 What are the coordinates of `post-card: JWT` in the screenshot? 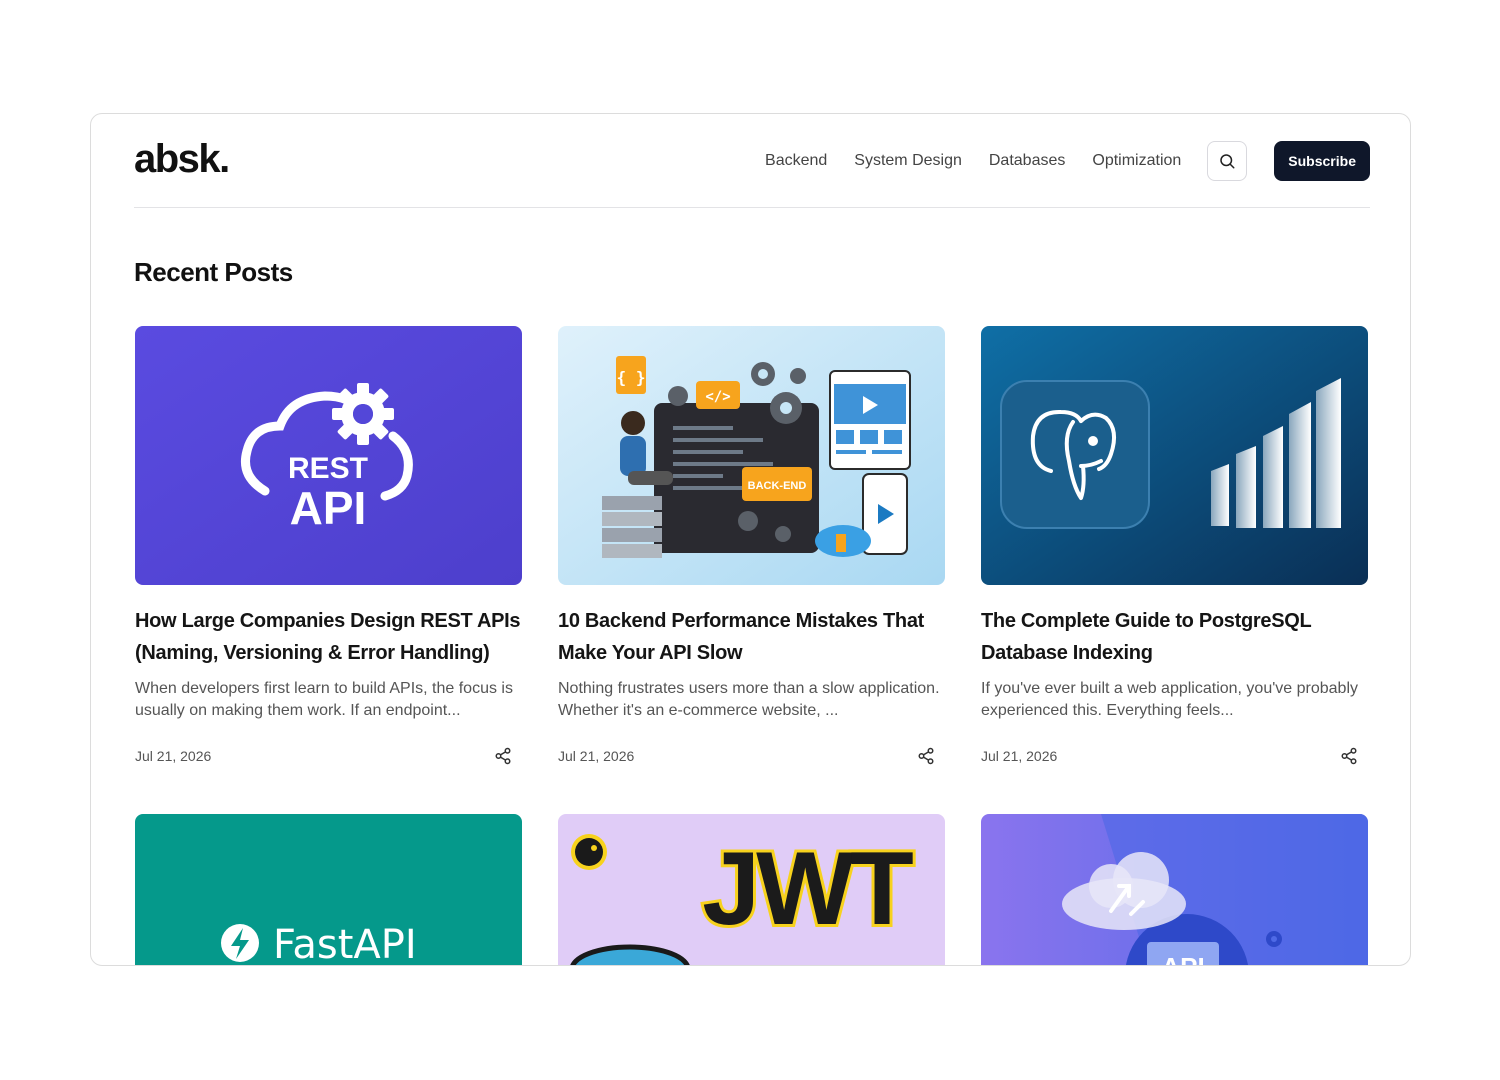 It's located at (751, 889).